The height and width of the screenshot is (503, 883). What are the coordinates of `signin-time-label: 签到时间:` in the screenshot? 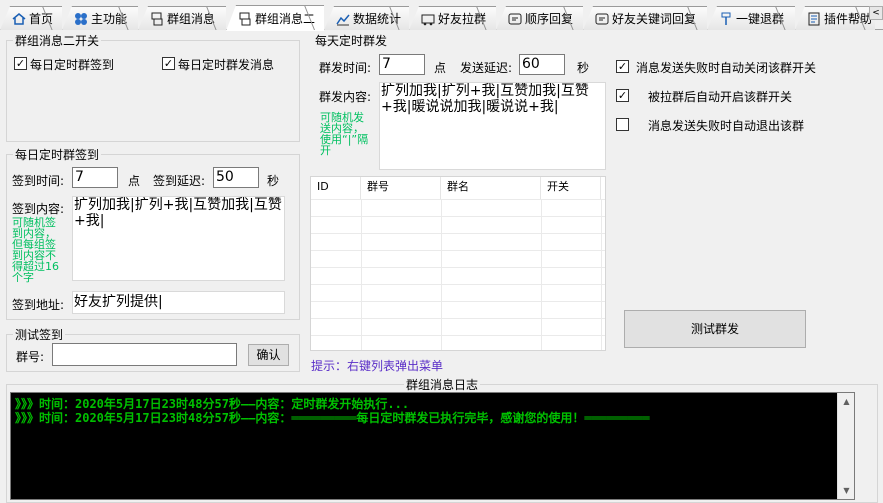 It's located at (38, 181).